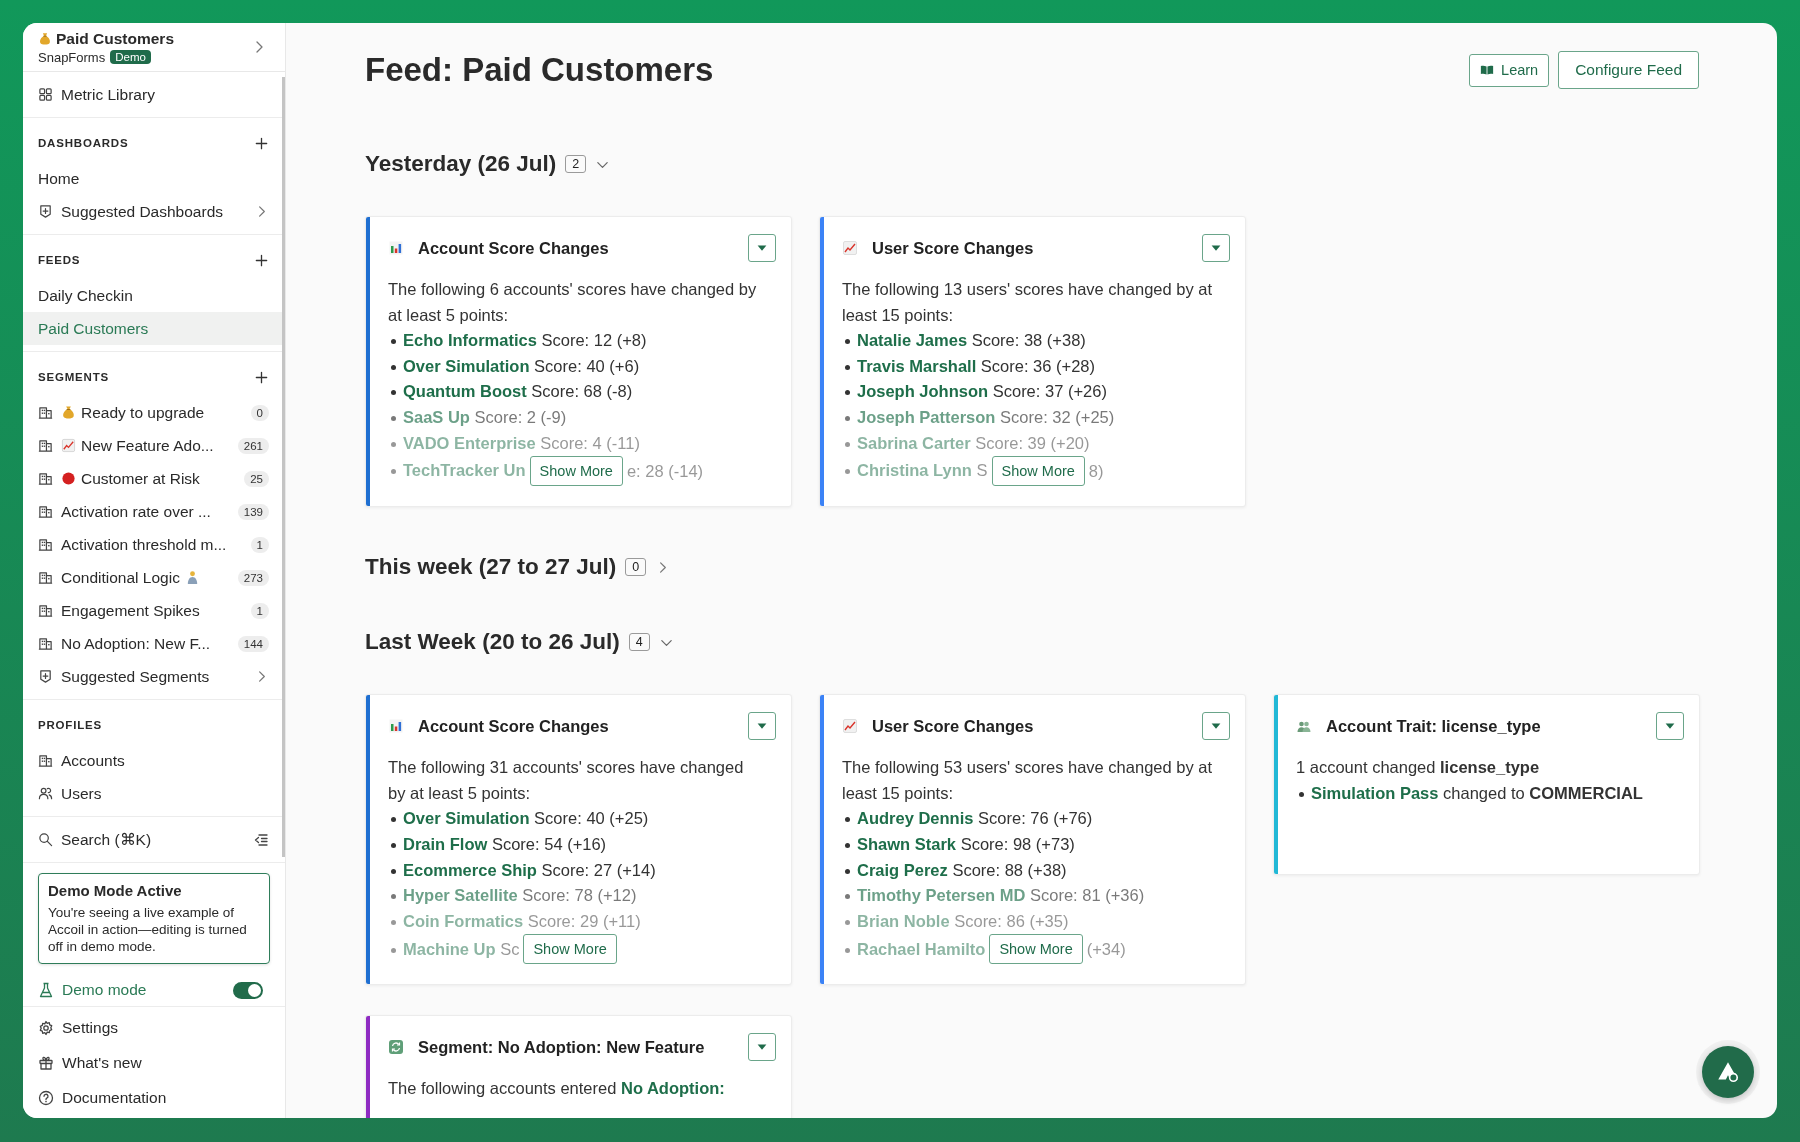  I want to click on account-link: Echo Informatics, so click(470, 340).